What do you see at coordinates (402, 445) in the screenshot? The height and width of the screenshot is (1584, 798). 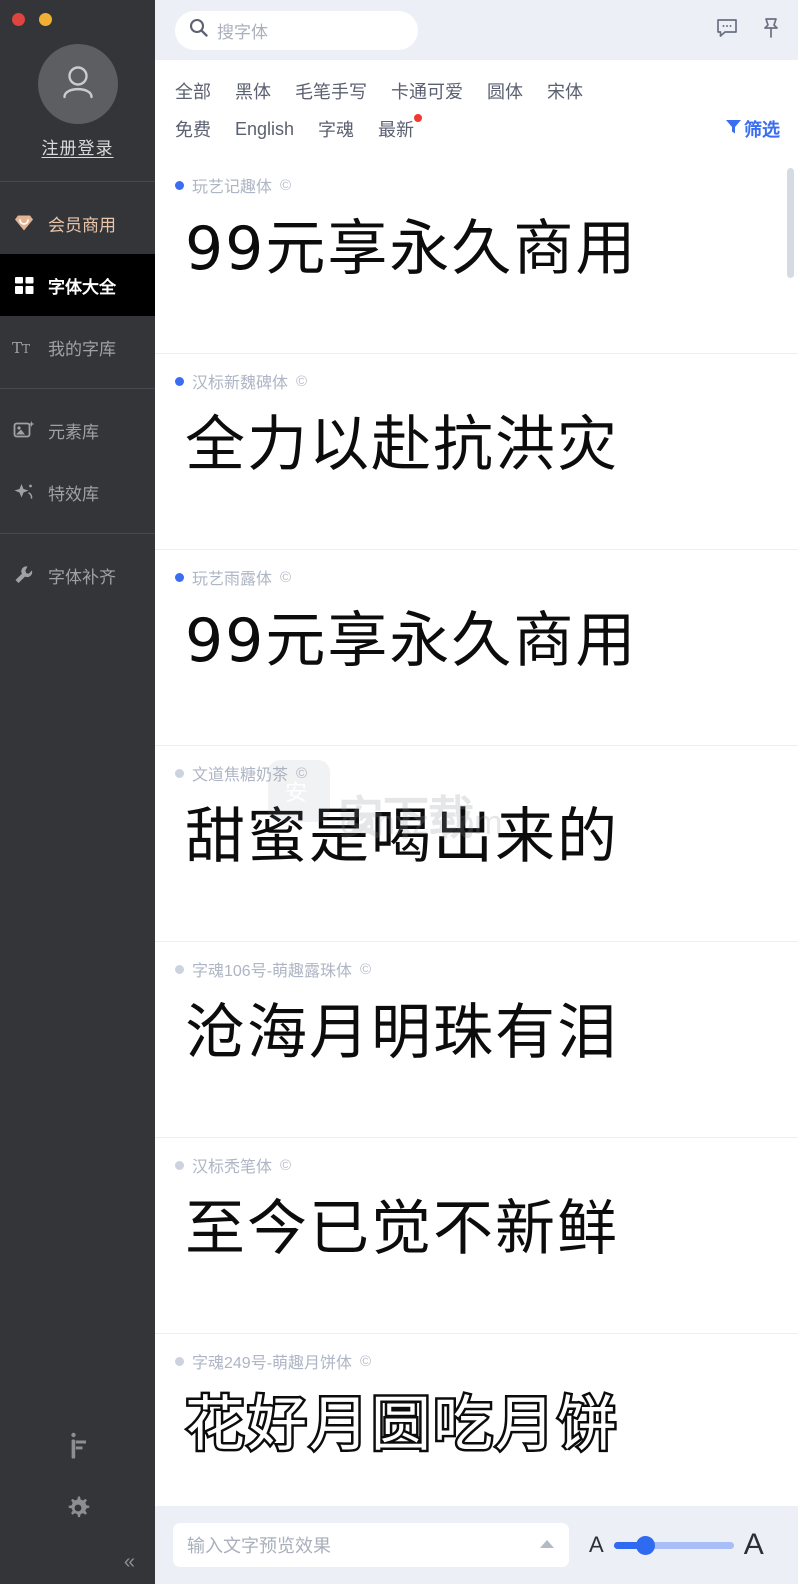 I see `font-preview-text: 全力以赴抗洪灾` at bounding box center [402, 445].